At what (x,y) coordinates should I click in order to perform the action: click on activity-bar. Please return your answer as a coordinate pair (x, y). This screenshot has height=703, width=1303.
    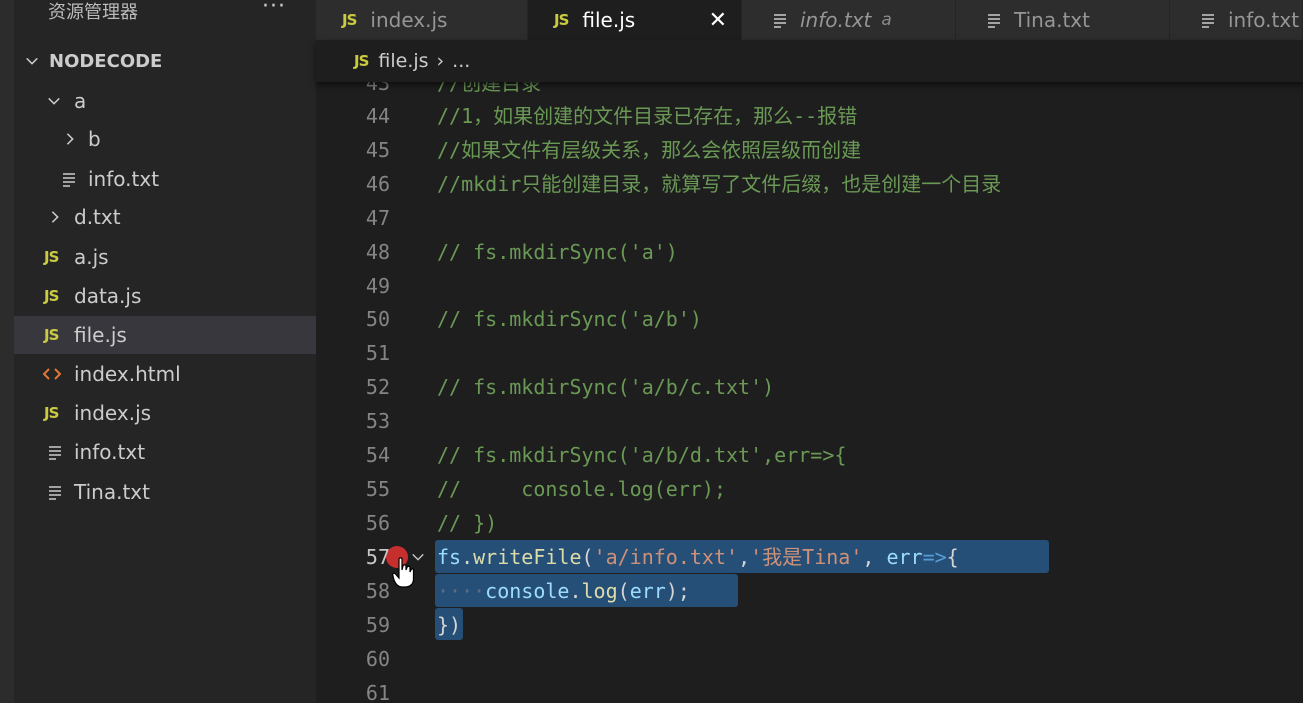
    Looking at the image, I should click on (7, 351).